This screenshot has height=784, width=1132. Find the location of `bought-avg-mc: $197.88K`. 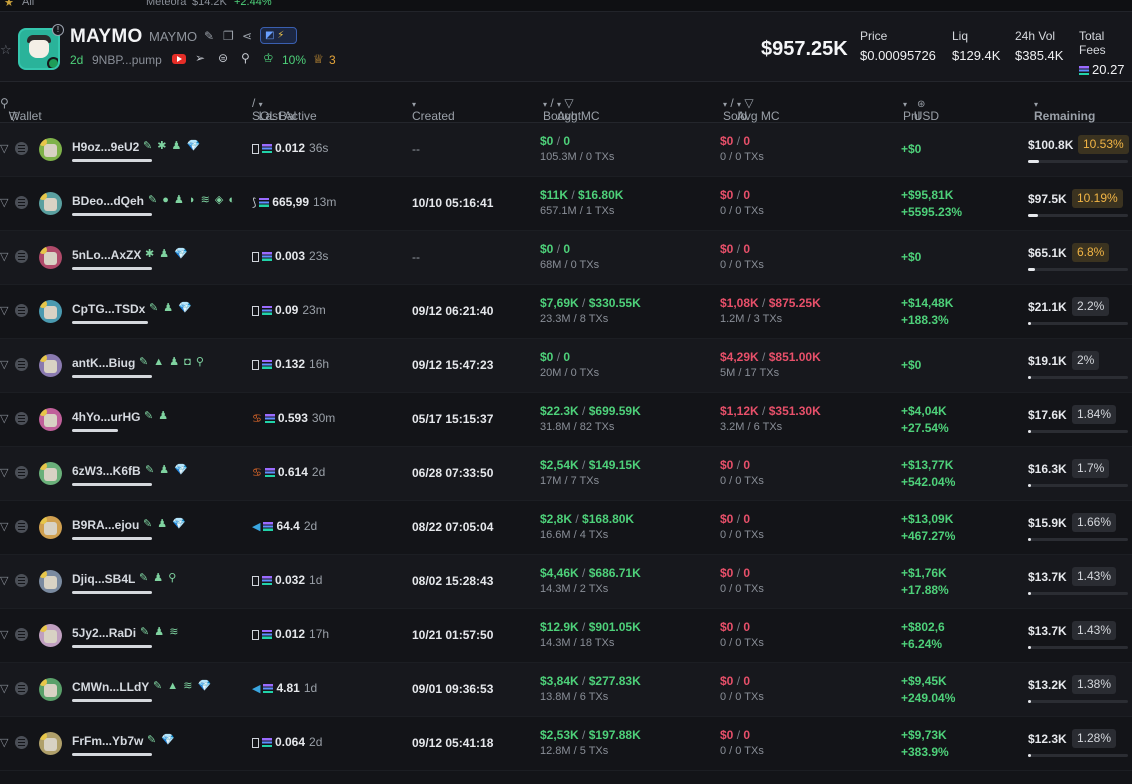

bought-avg-mc: $197.88K is located at coordinates (614, 735).